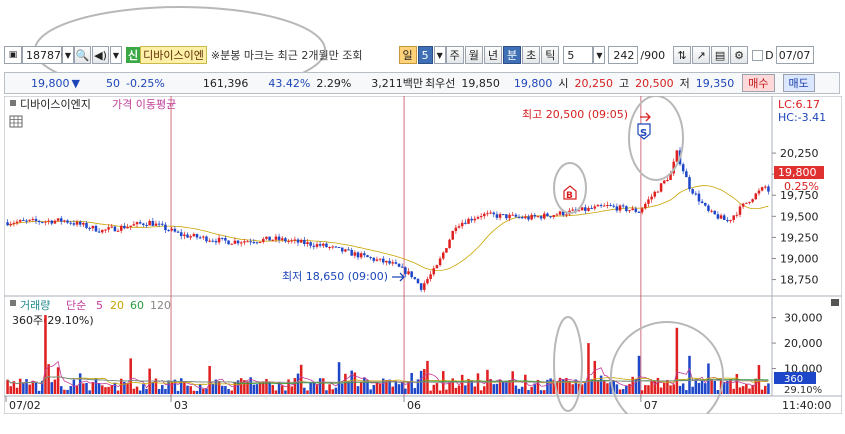 The image size is (845, 434). I want to click on period-week-button: 주, so click(454, 55).